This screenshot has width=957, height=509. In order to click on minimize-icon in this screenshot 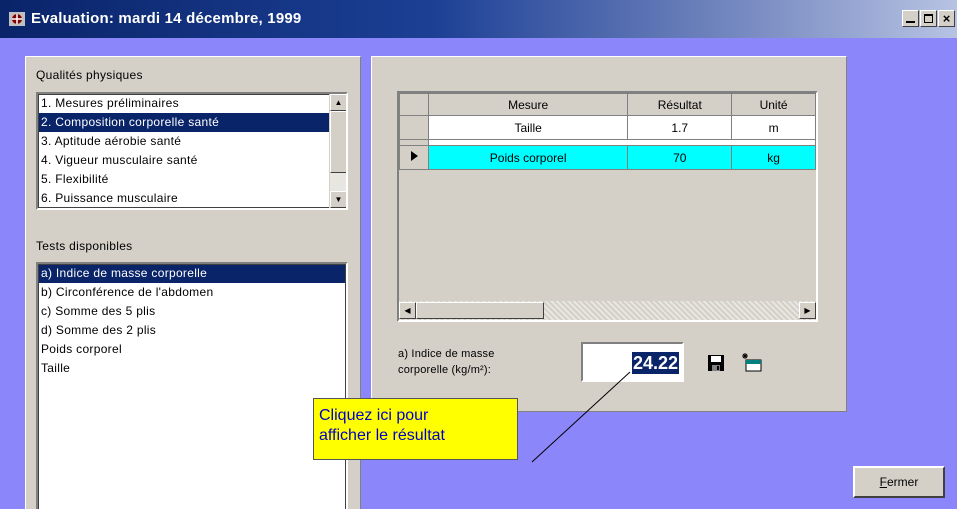, I will do `click(910, 22)`.